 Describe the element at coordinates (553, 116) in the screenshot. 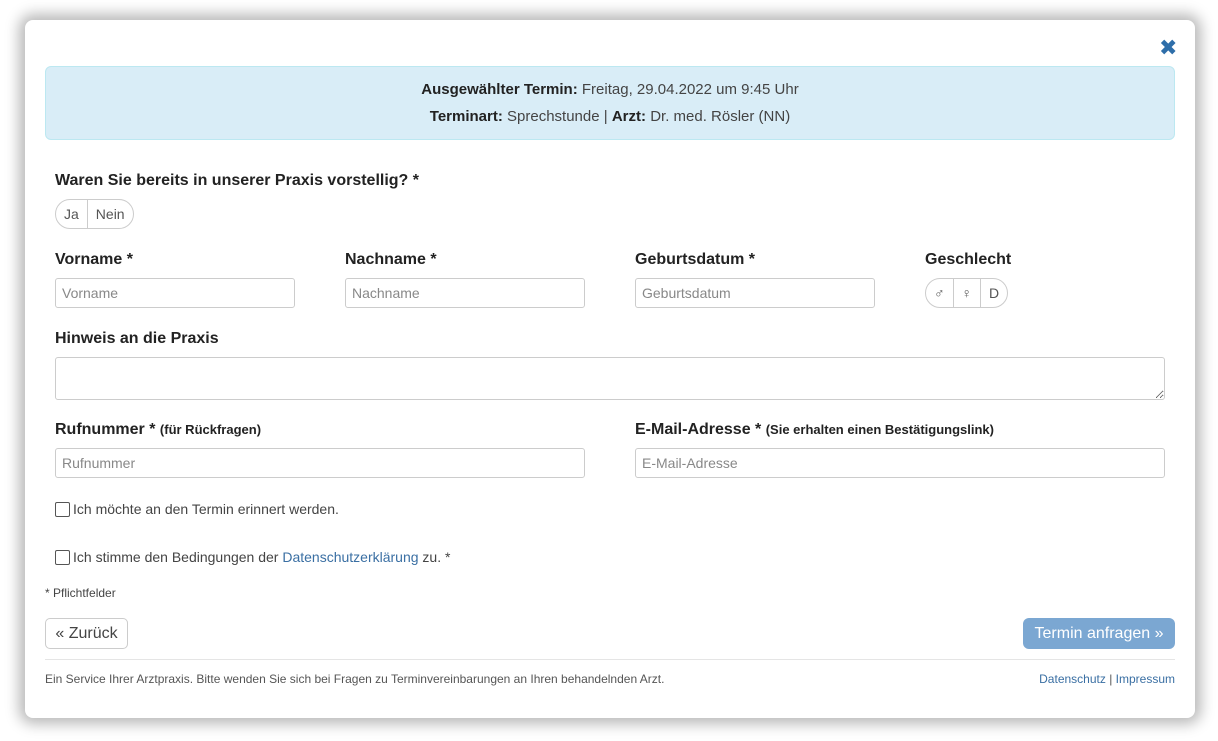

I see `type-value: Sprechstunde` at that location.